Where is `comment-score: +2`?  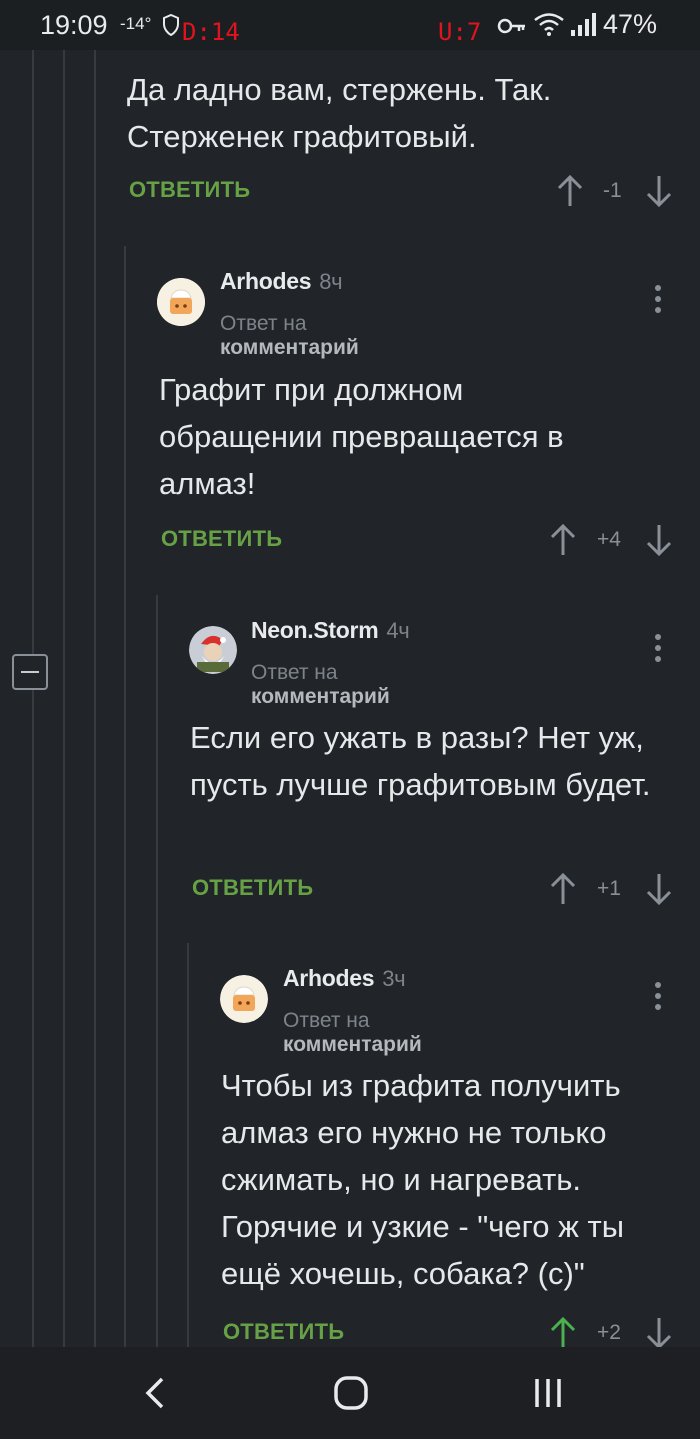
comment-score: +2 is located at coordinates (609, 1332).